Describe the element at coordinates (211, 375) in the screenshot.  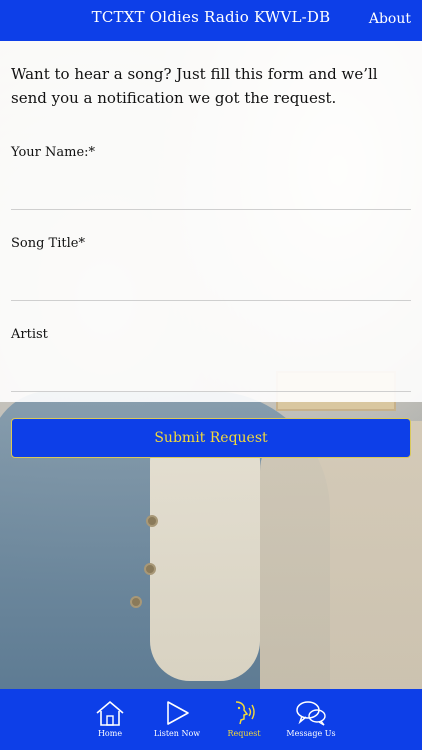
I see `artist-input` at that location.